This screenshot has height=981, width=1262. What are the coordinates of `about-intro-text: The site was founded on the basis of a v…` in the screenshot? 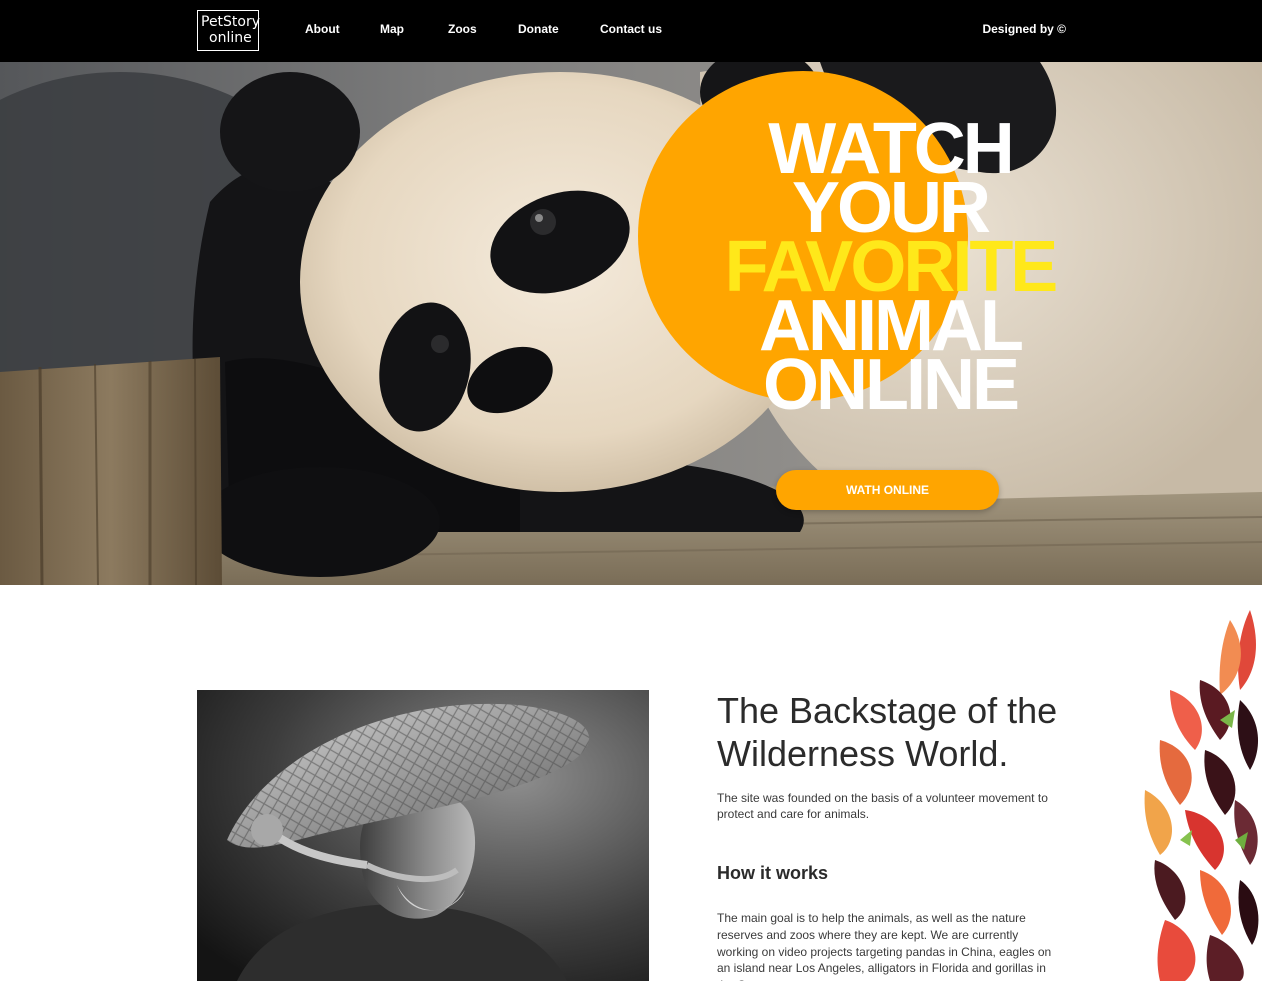 It's located at (882, 806).